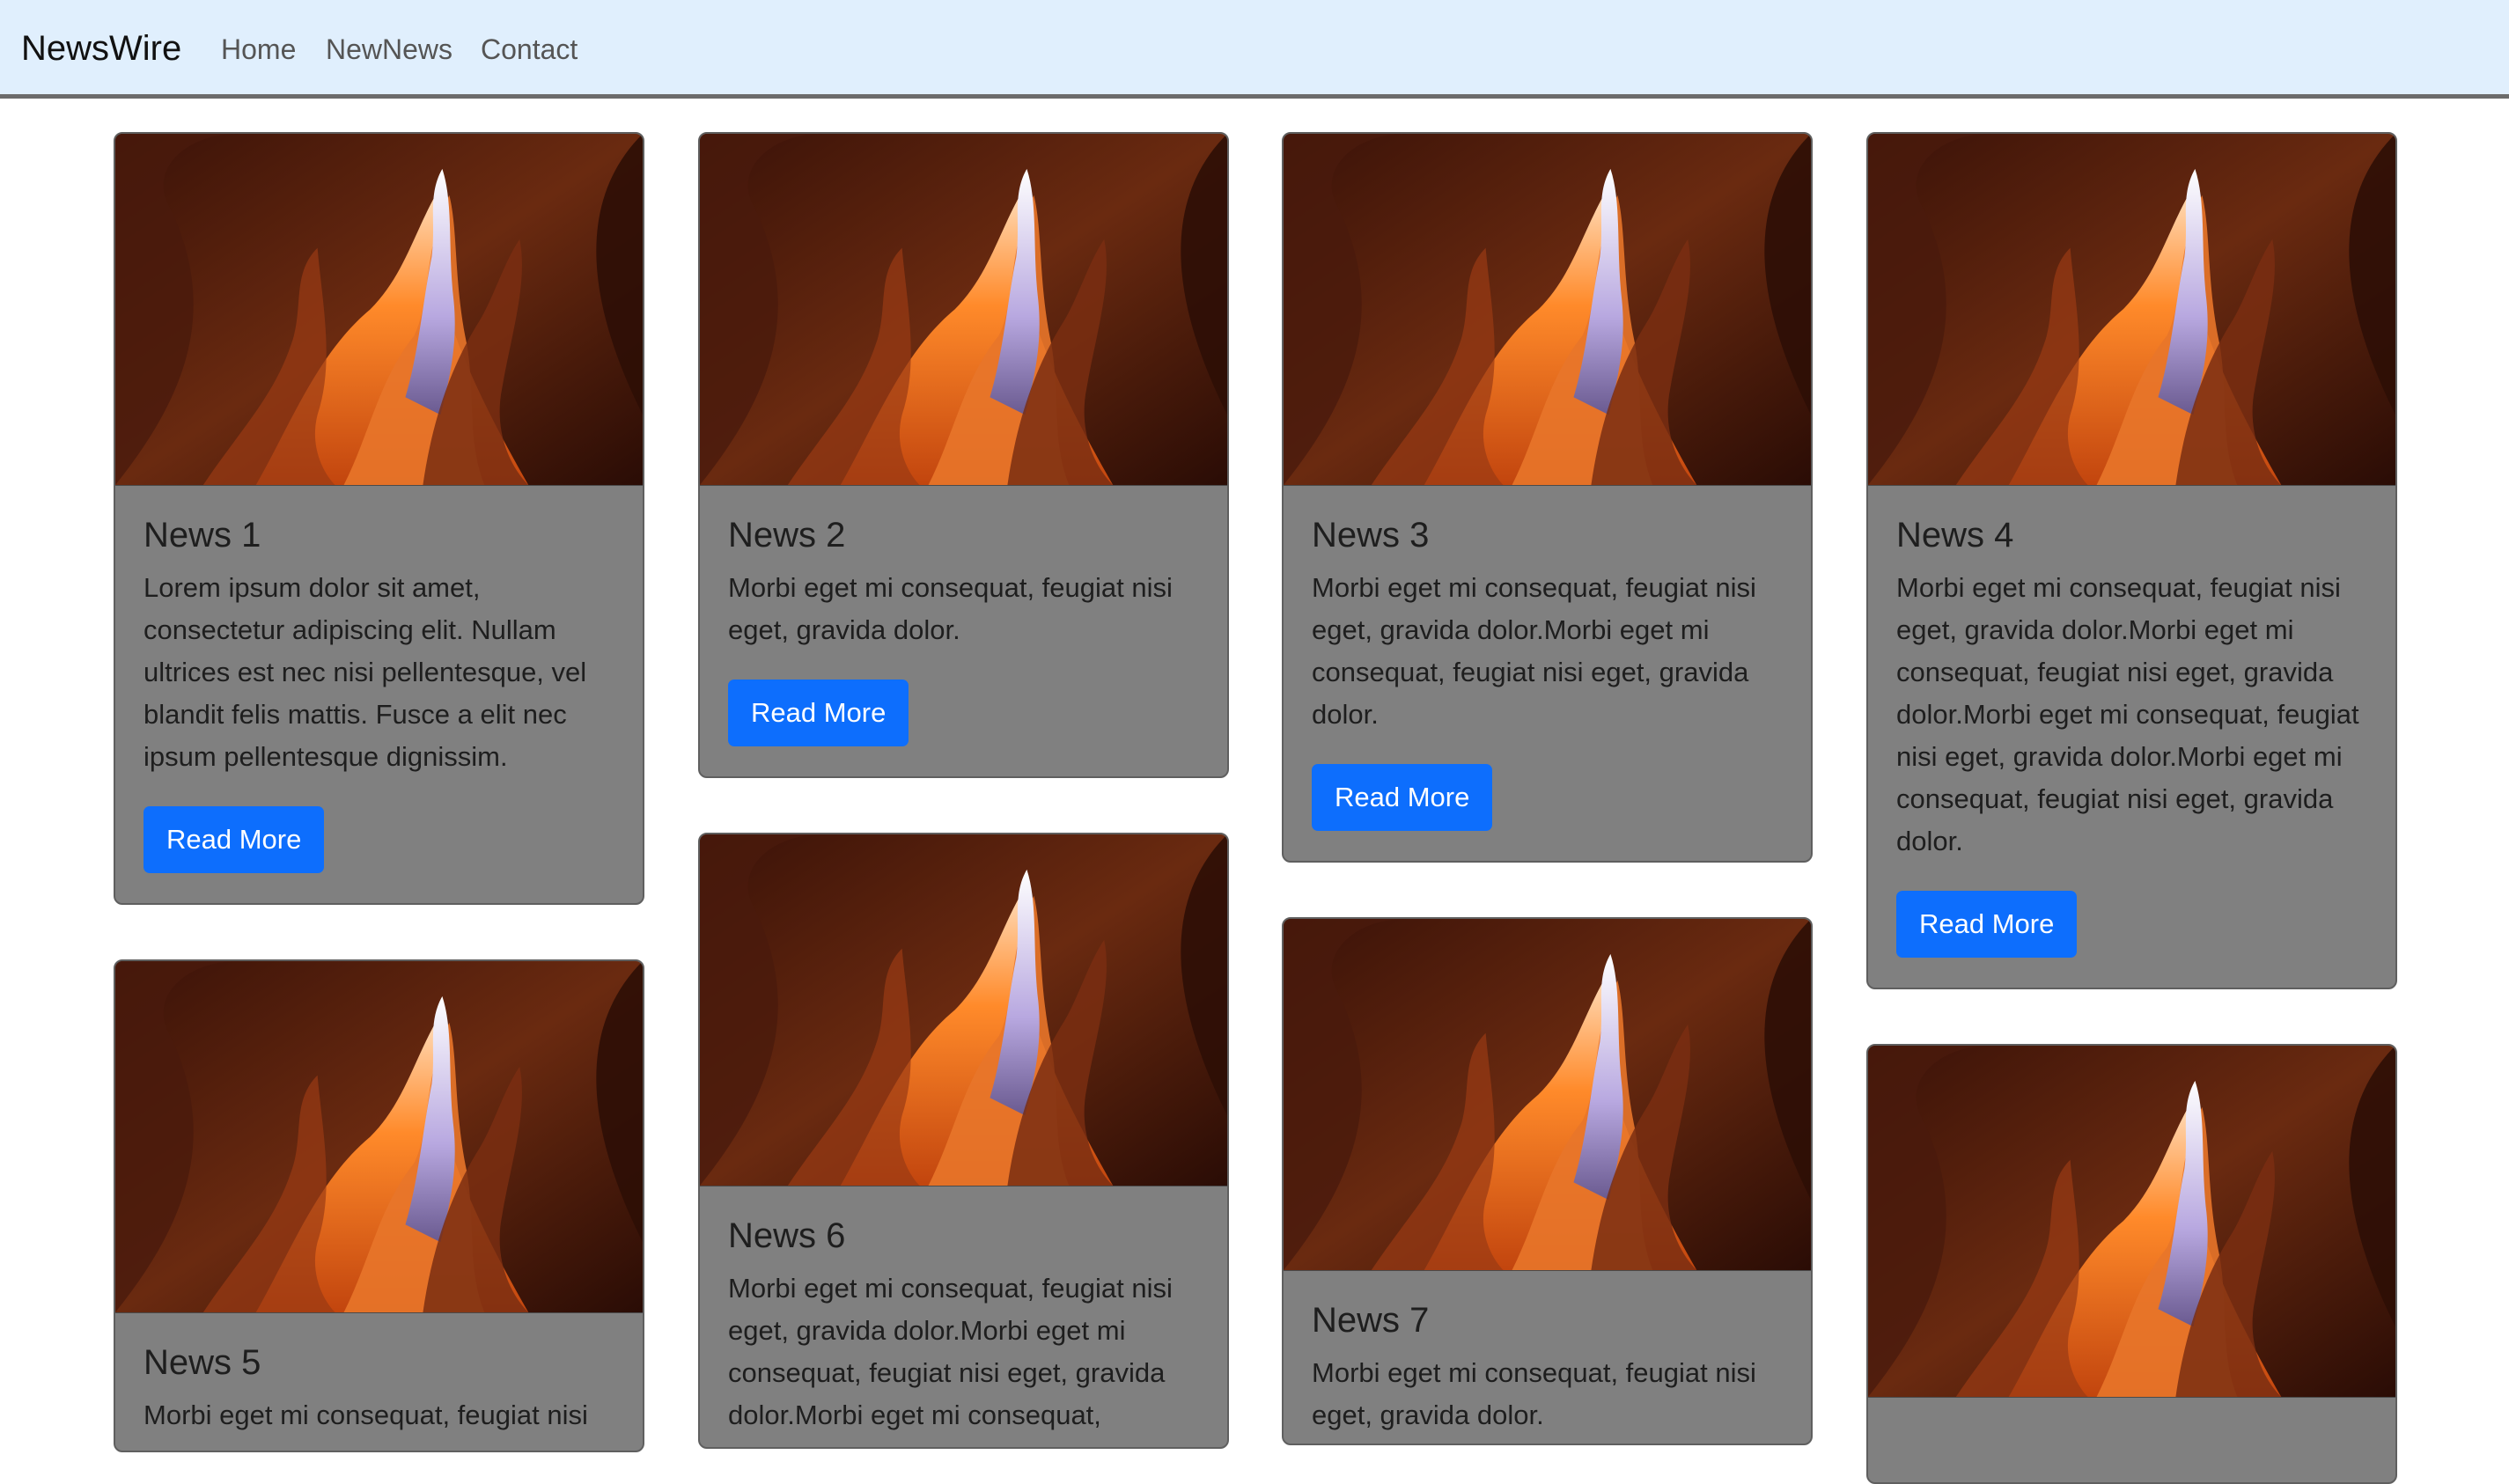 This screenshot has width=2509, height=1484. Describe the element at coordinates (1254, 50) in the screenshot. I see `navbar: NewsWire Home NewNews Contact` at that location.